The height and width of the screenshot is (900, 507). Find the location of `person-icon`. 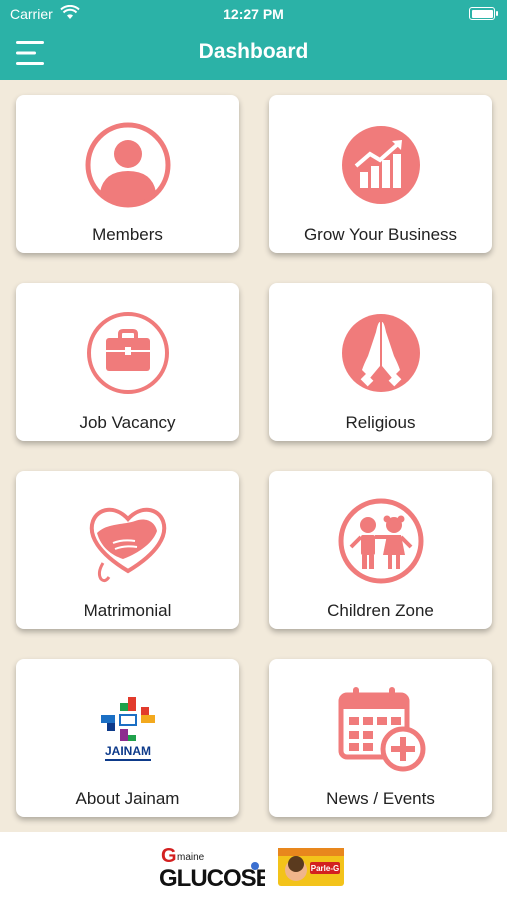

person-icon is located at coordinates (127, 165).